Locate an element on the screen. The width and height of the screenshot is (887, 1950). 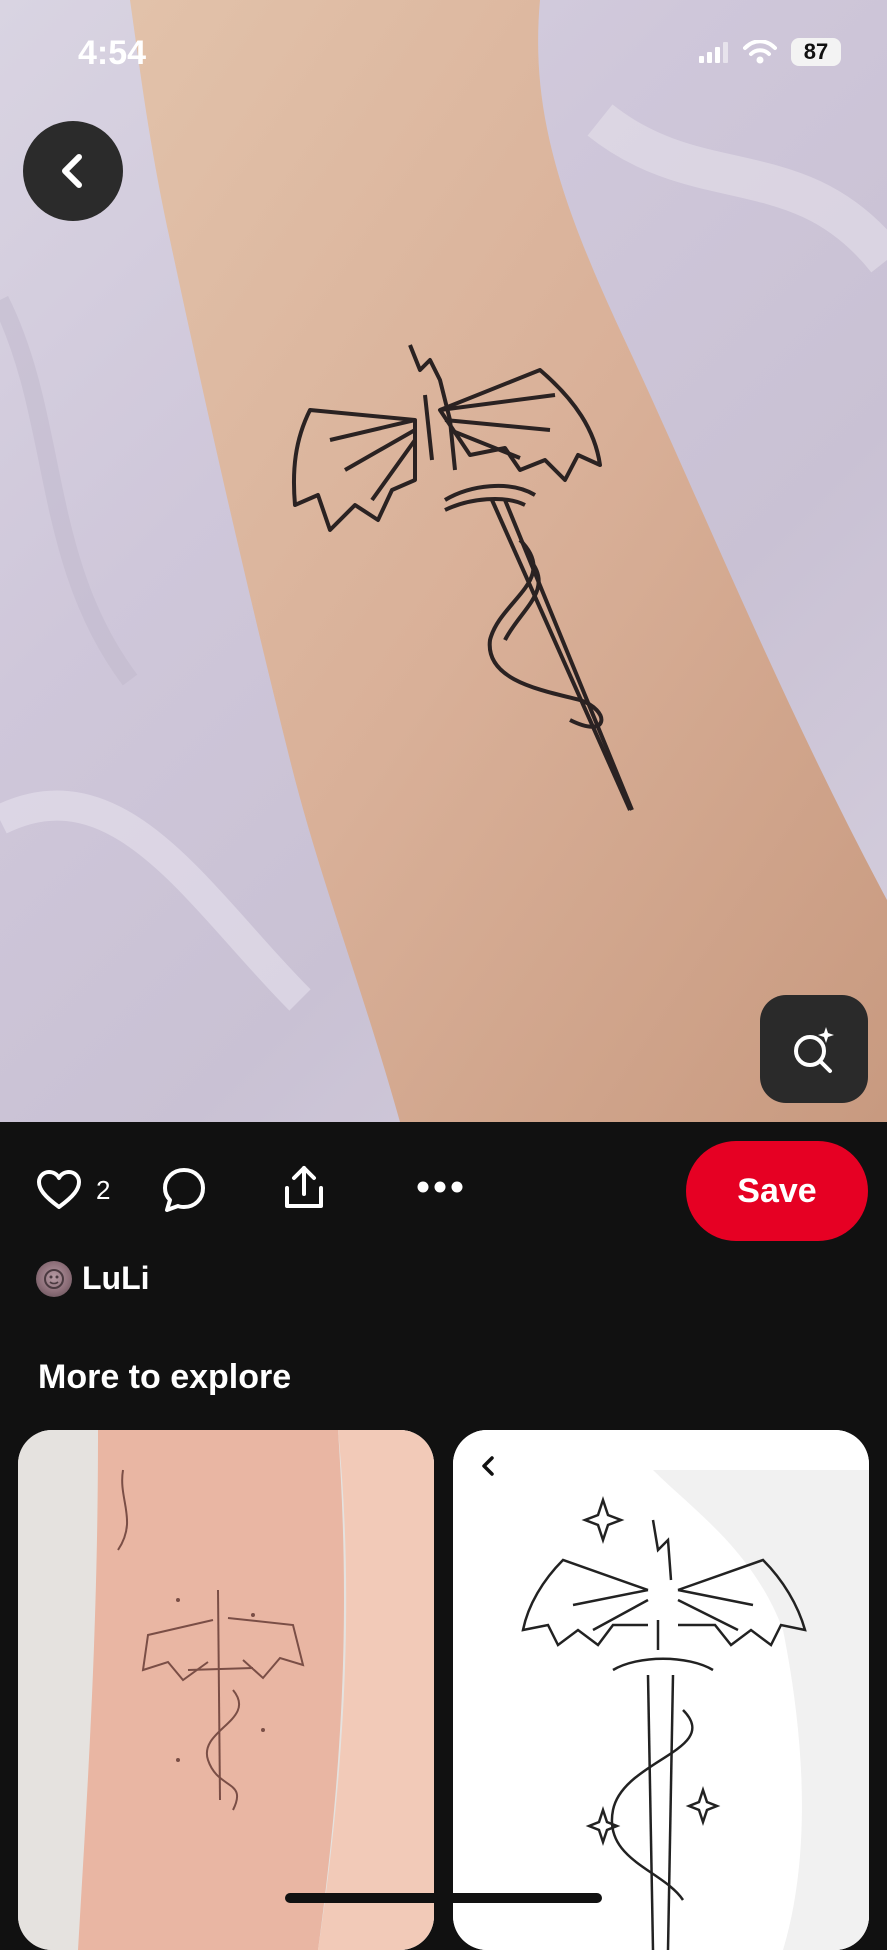
more-button is located at coordinates (440, 1187).